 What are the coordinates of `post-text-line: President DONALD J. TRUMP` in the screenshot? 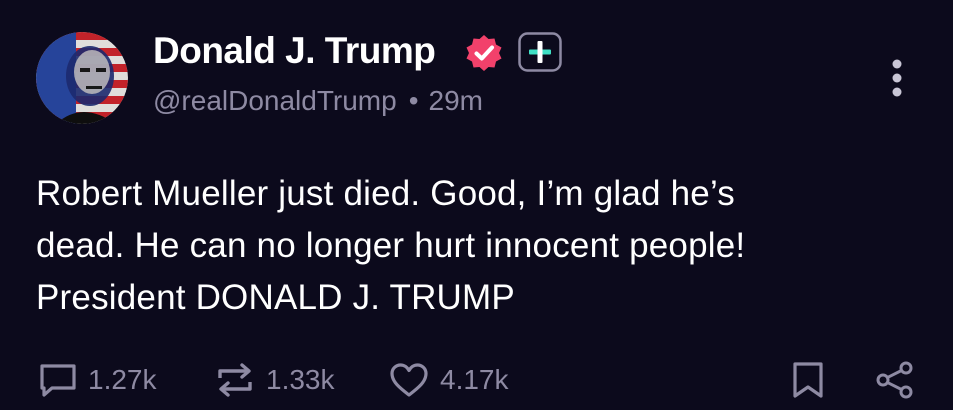 It's located at (275, 297).